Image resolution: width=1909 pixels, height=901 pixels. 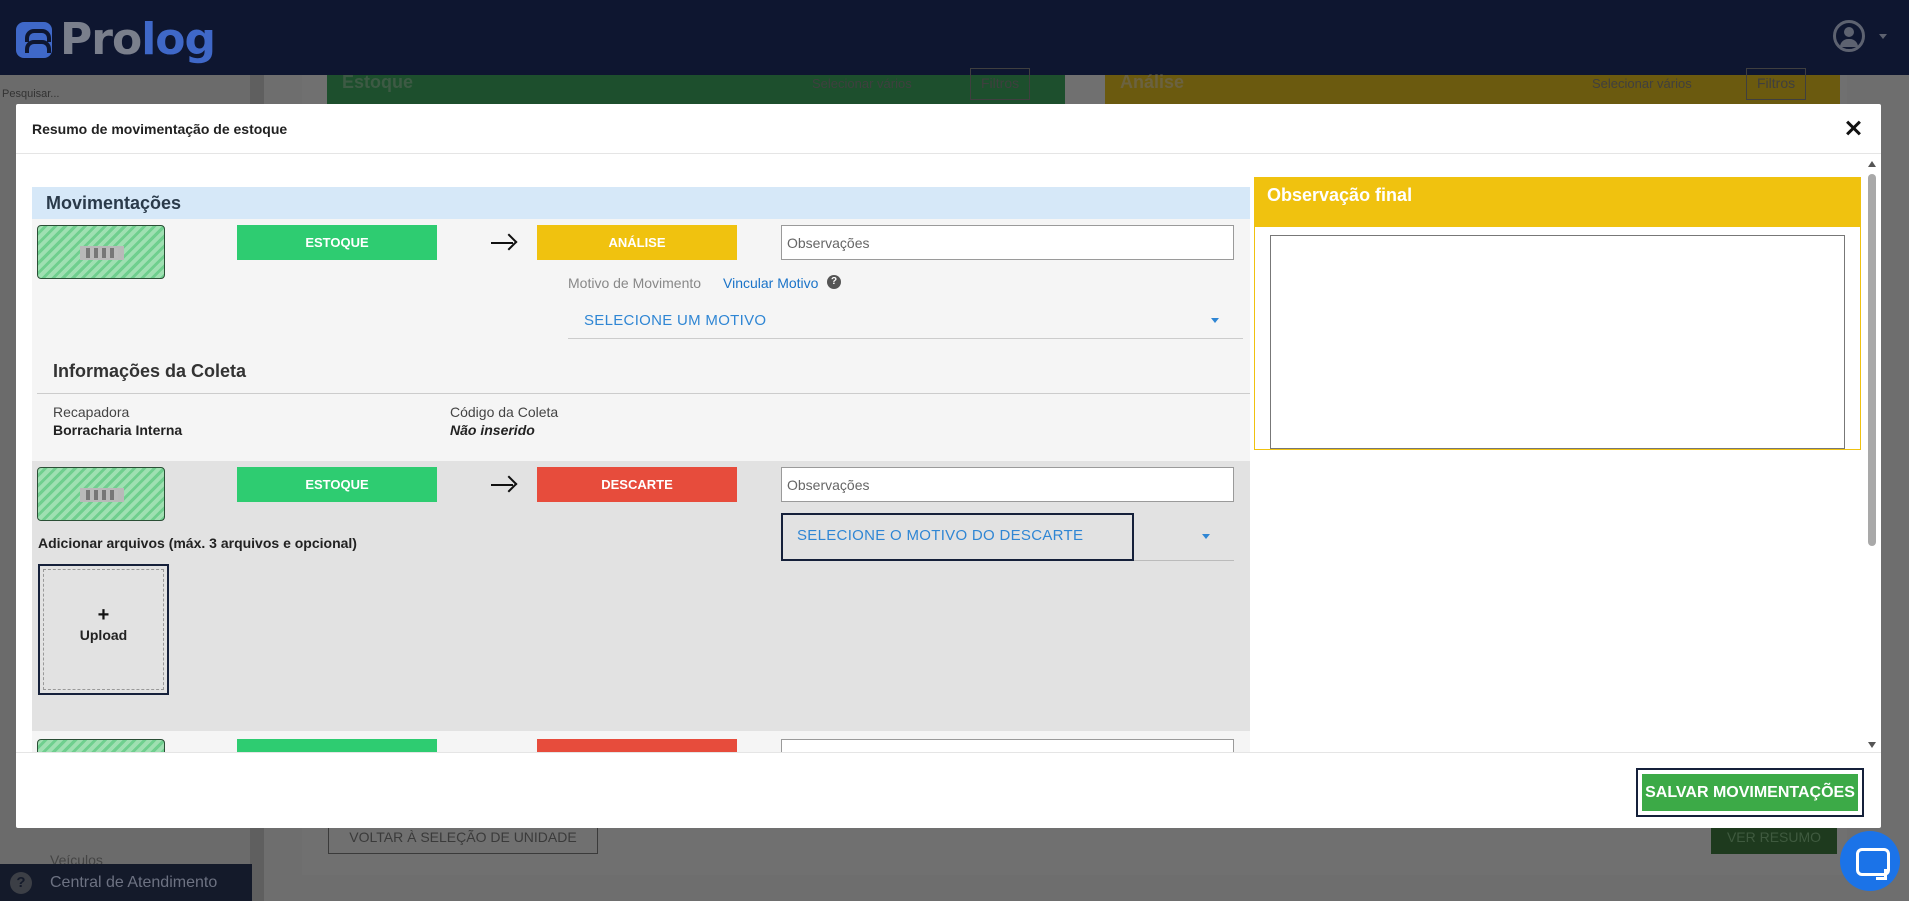 What do you see at coordinates (138, 39) in the screenshot?
I see `logo-text: Prolog` at bounding box center [138, 39].